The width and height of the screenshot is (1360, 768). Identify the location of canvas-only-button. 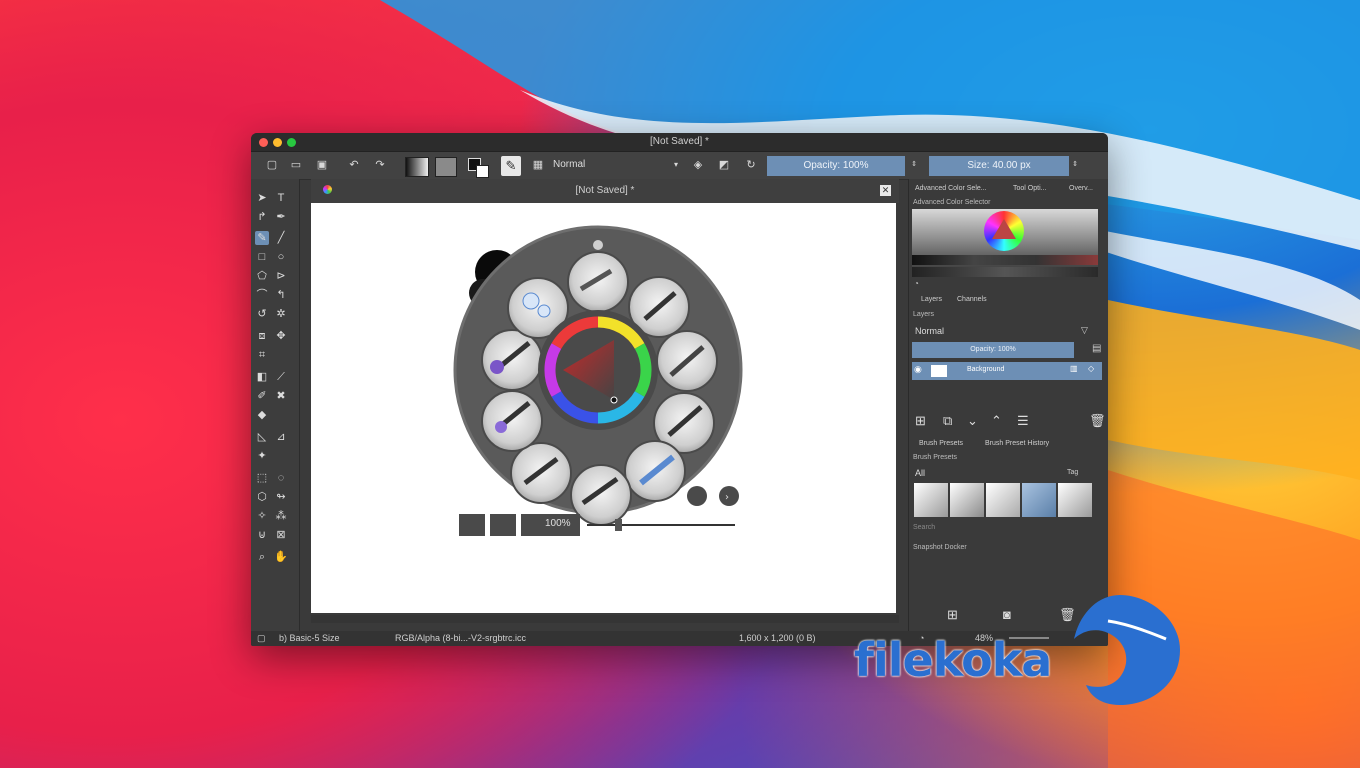
(503, 525).